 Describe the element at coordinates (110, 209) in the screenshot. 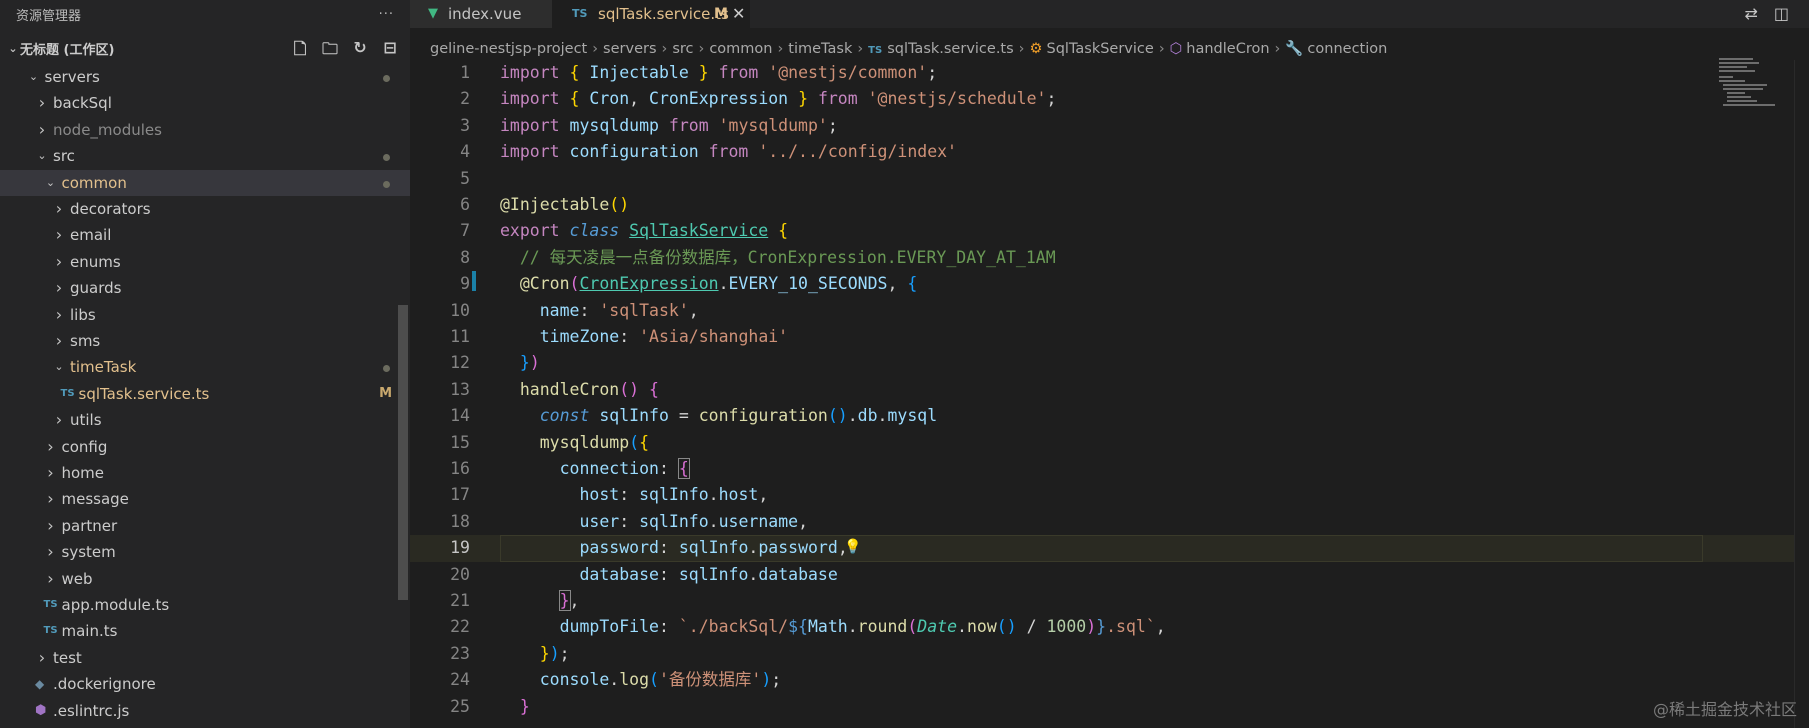

I see `tree-item-label: decorators` at that location.